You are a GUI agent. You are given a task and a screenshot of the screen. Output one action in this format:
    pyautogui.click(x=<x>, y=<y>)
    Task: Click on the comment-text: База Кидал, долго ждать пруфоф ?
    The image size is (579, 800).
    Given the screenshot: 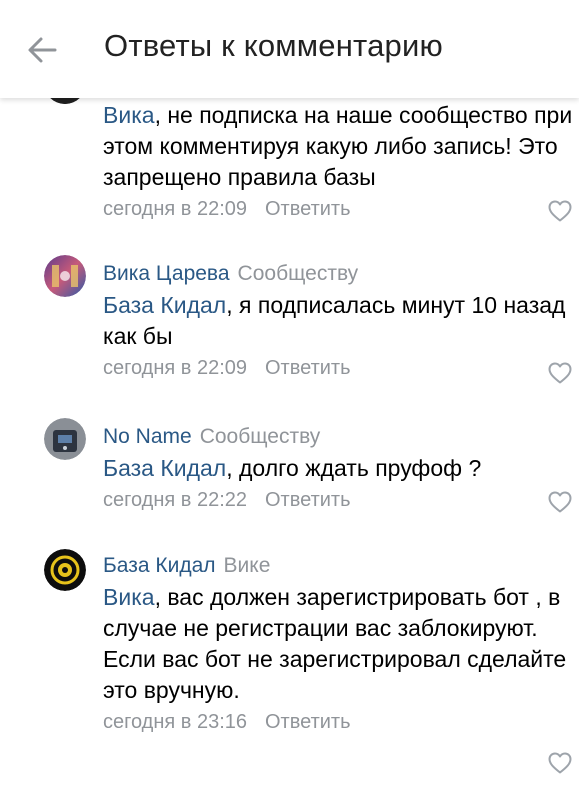 What is the action you would take?
    pyautogui.click(x=338, y=468)
    